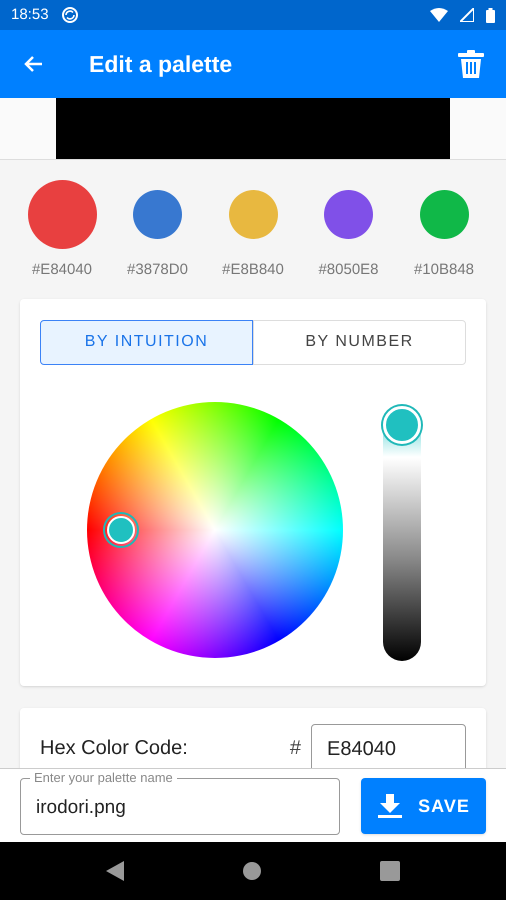  Describe the element at coordinates (81, 808) in the screenshot. I see `field-value: irodori.png` at that location.